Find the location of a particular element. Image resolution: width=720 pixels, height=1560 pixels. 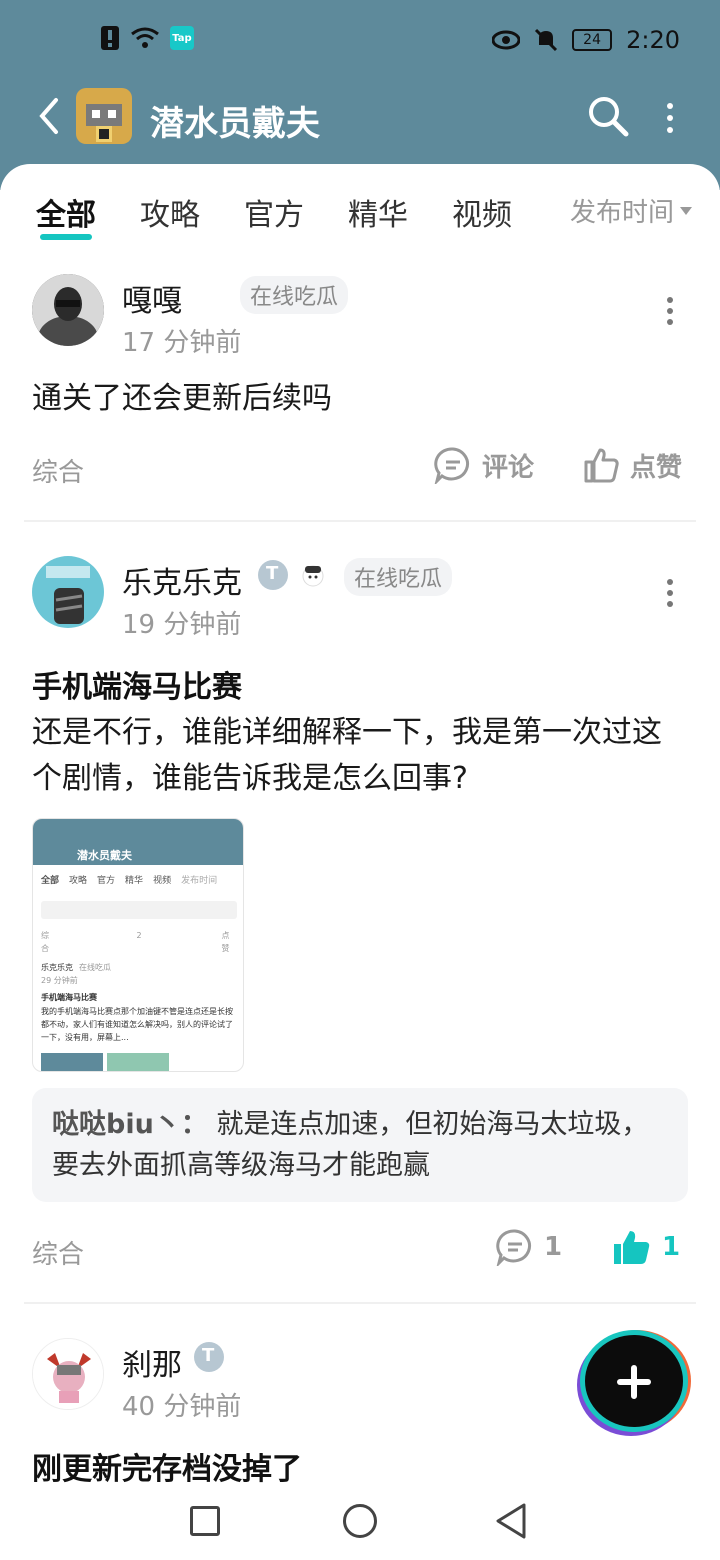

thumb-tabs: 全部 攻略 官方 精华 视频 发布时间 is located at coordinates (129, 879).